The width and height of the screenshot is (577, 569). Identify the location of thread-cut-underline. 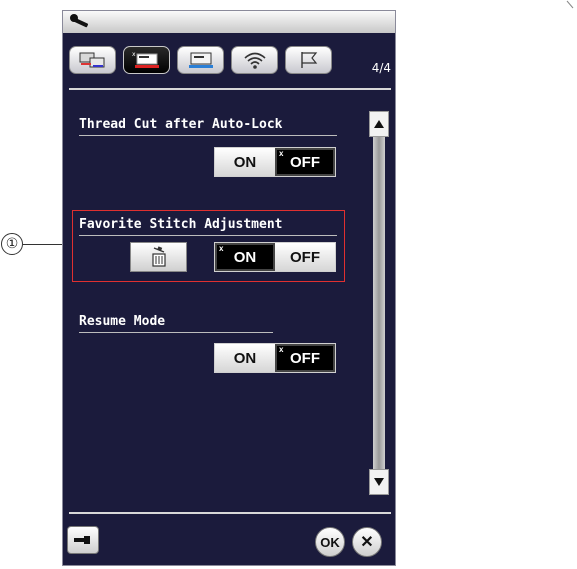
(208, 135).